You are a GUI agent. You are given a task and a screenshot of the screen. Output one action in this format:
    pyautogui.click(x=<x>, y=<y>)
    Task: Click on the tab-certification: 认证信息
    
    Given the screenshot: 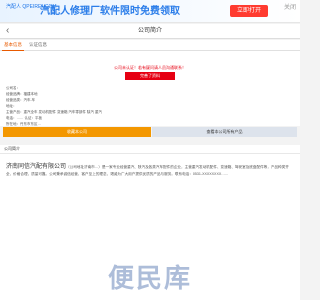 What is the action you would take?
    pyautogui.click(x=38, y=45)
    